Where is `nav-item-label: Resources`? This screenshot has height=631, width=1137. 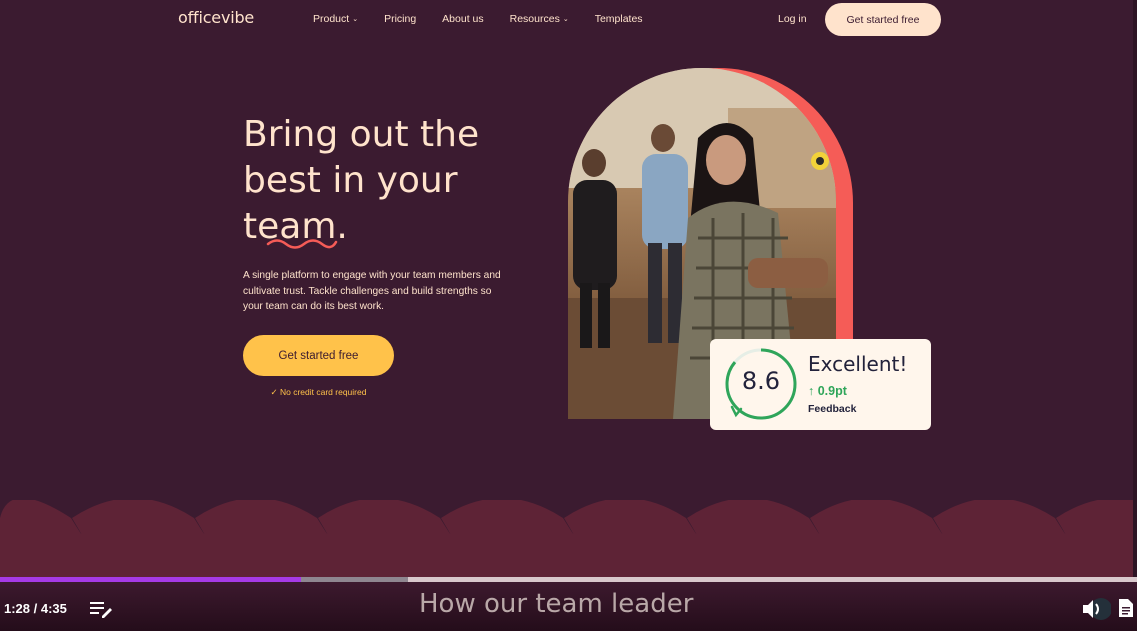
nav-item-label: Resources is located at coordinates (534, 19).